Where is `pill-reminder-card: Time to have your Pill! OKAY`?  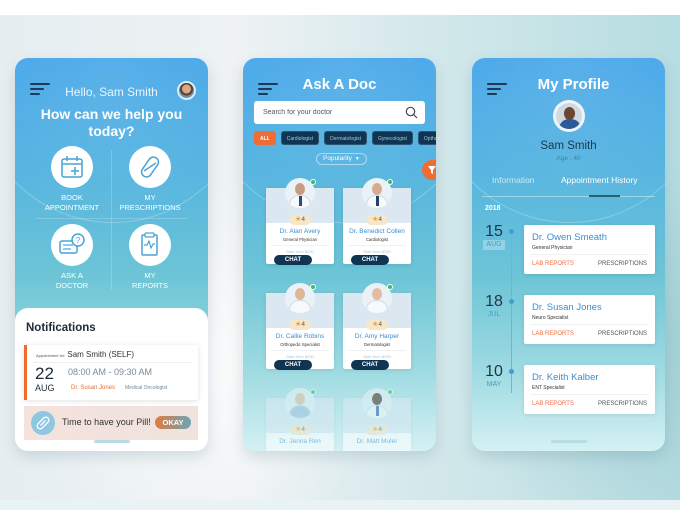
pill-reminder-card: Time to have your Pill! OKAY is located at coordinates (111, 423).